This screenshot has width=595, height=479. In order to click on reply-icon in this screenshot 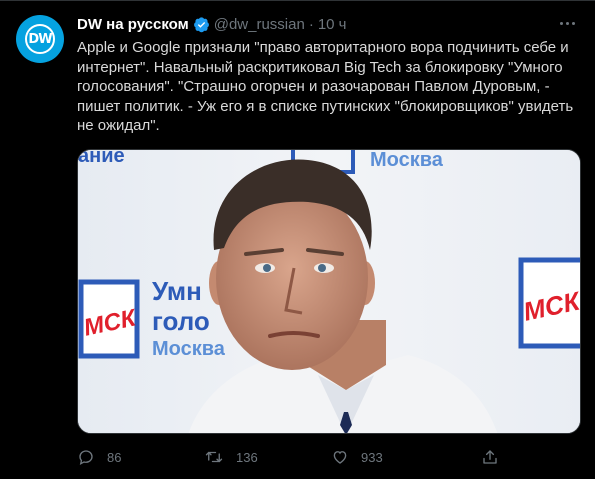, I will do `click(86, 458)`.